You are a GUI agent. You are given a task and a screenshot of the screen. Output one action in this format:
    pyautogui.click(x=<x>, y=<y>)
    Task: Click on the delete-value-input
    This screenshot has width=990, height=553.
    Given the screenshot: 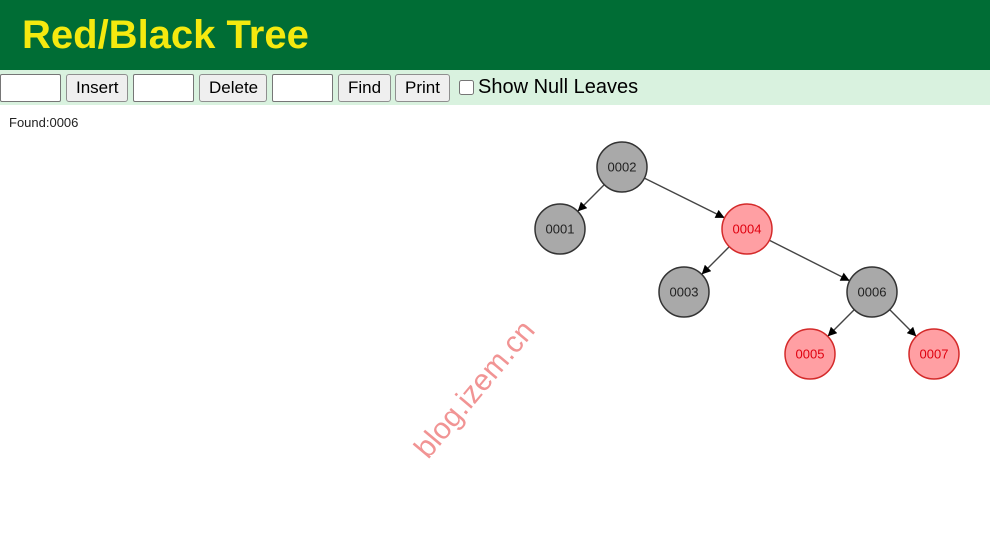 What is the action you would take?
    pyautogui.click(x=163, y=88)
    